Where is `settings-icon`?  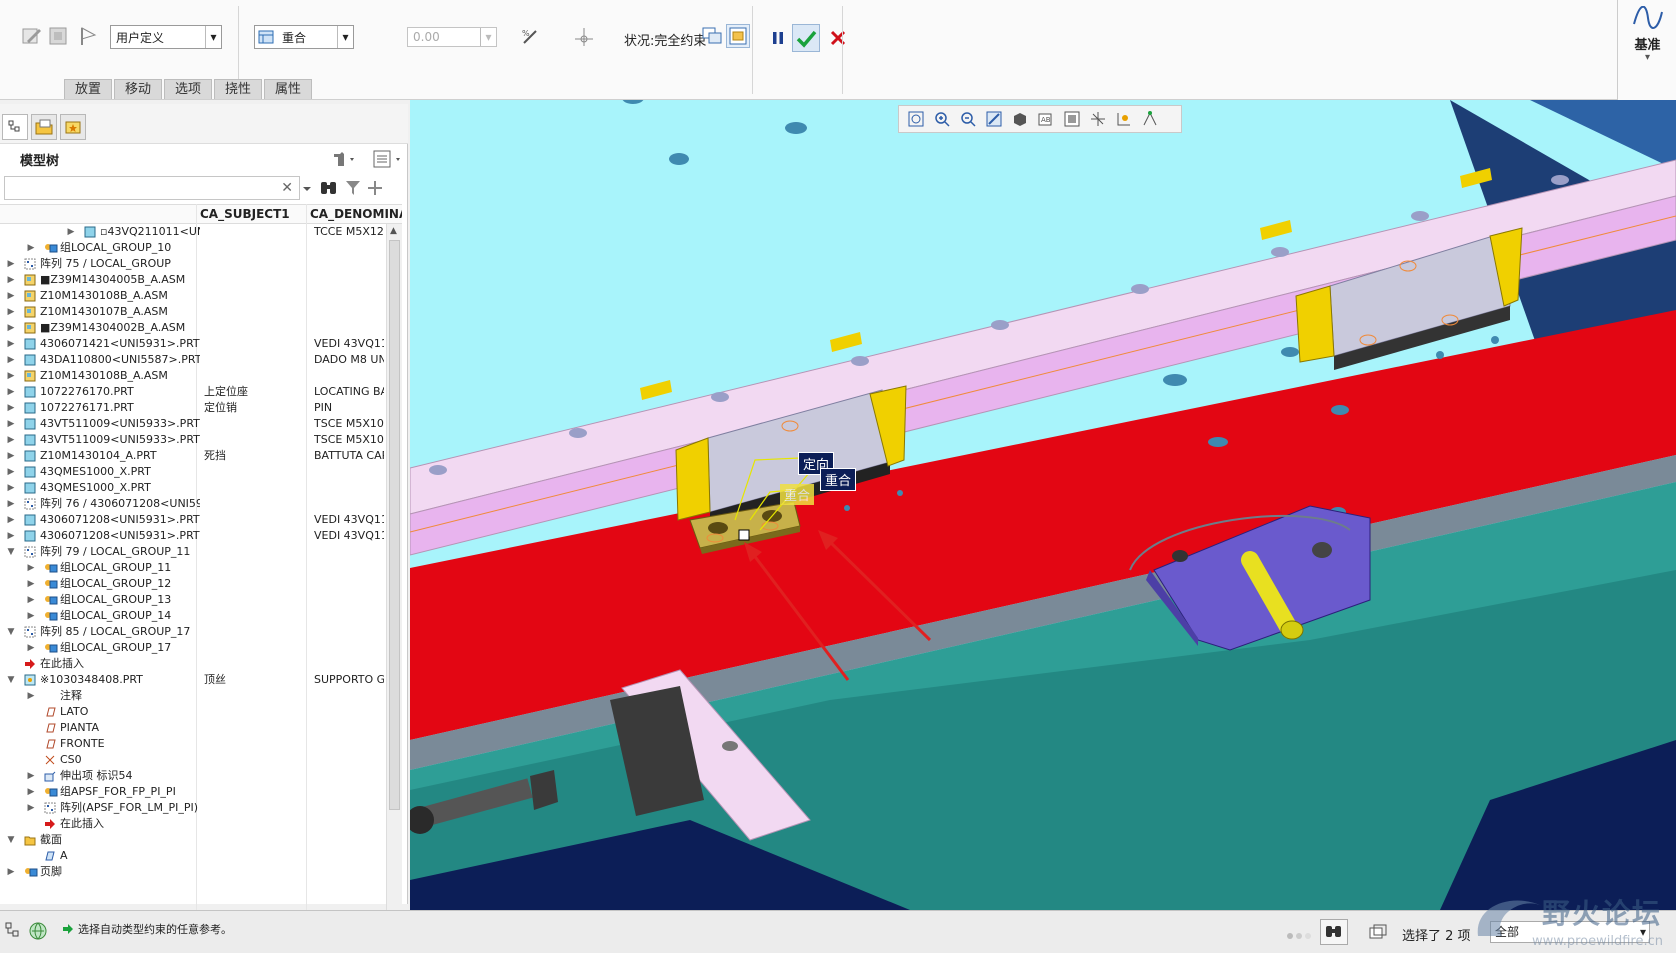 settings-icon is located at coordinates (344, 160).